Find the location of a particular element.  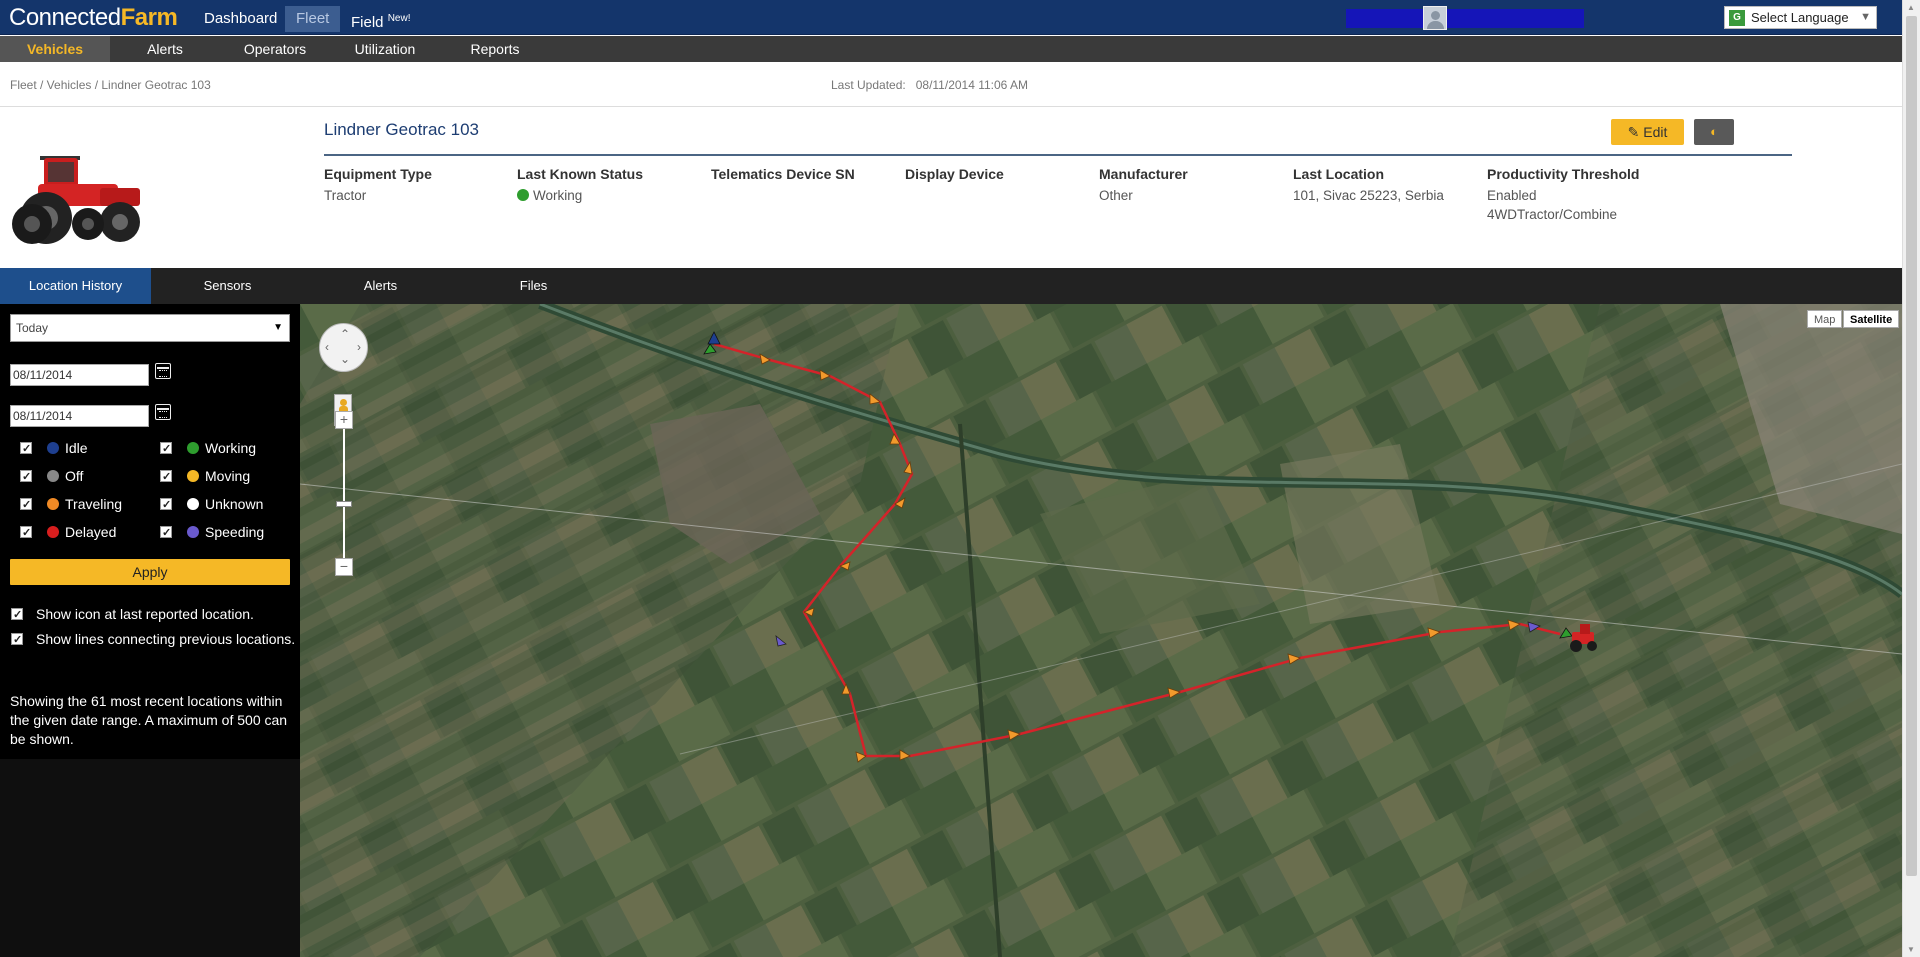

scroll-down-icon: ▼ is located at coordinates (1911, 949).